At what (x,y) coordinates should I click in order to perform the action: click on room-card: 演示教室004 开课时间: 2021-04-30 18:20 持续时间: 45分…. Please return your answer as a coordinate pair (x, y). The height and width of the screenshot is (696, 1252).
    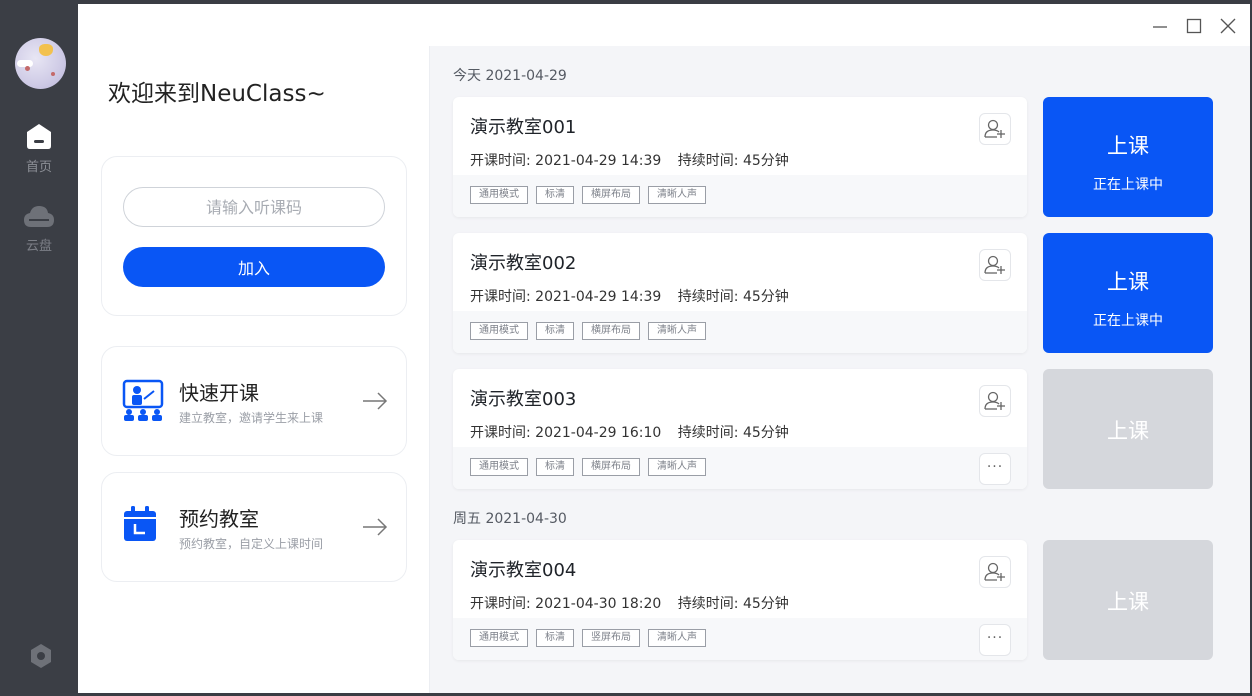
    Looking at the image, I should click on (740, 600).